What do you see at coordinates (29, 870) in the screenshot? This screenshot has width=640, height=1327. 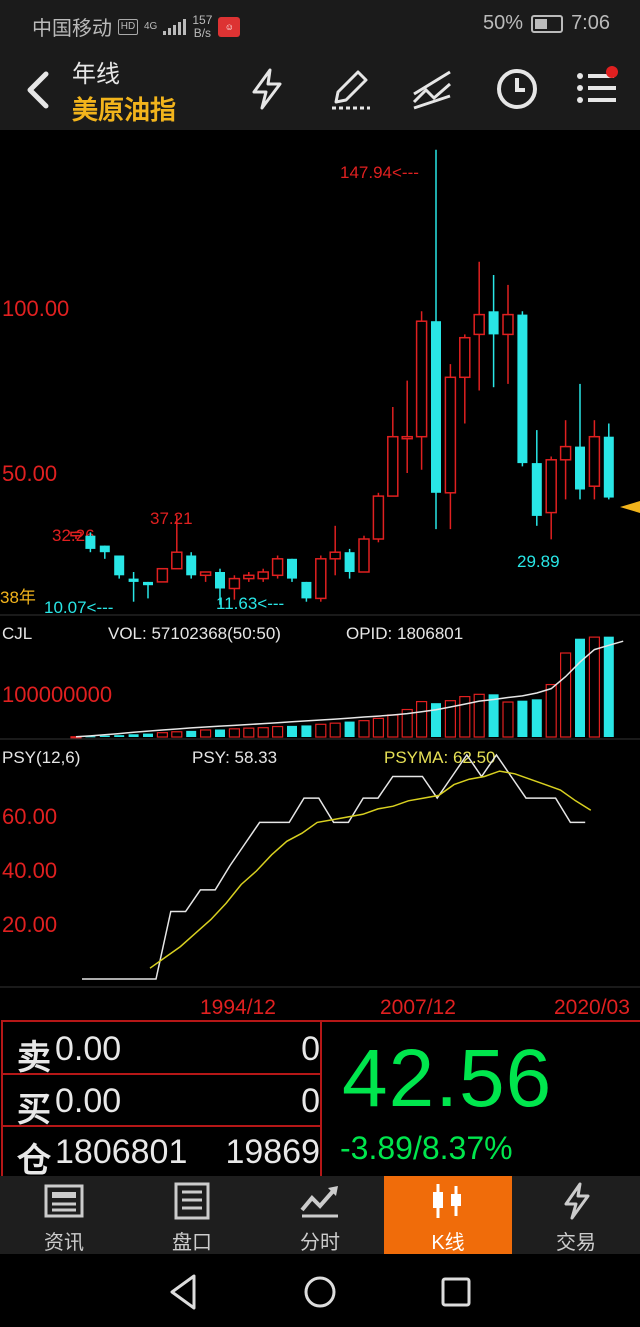 I see `psy-axis-40: 40.00` at bounding box center [29, 870].